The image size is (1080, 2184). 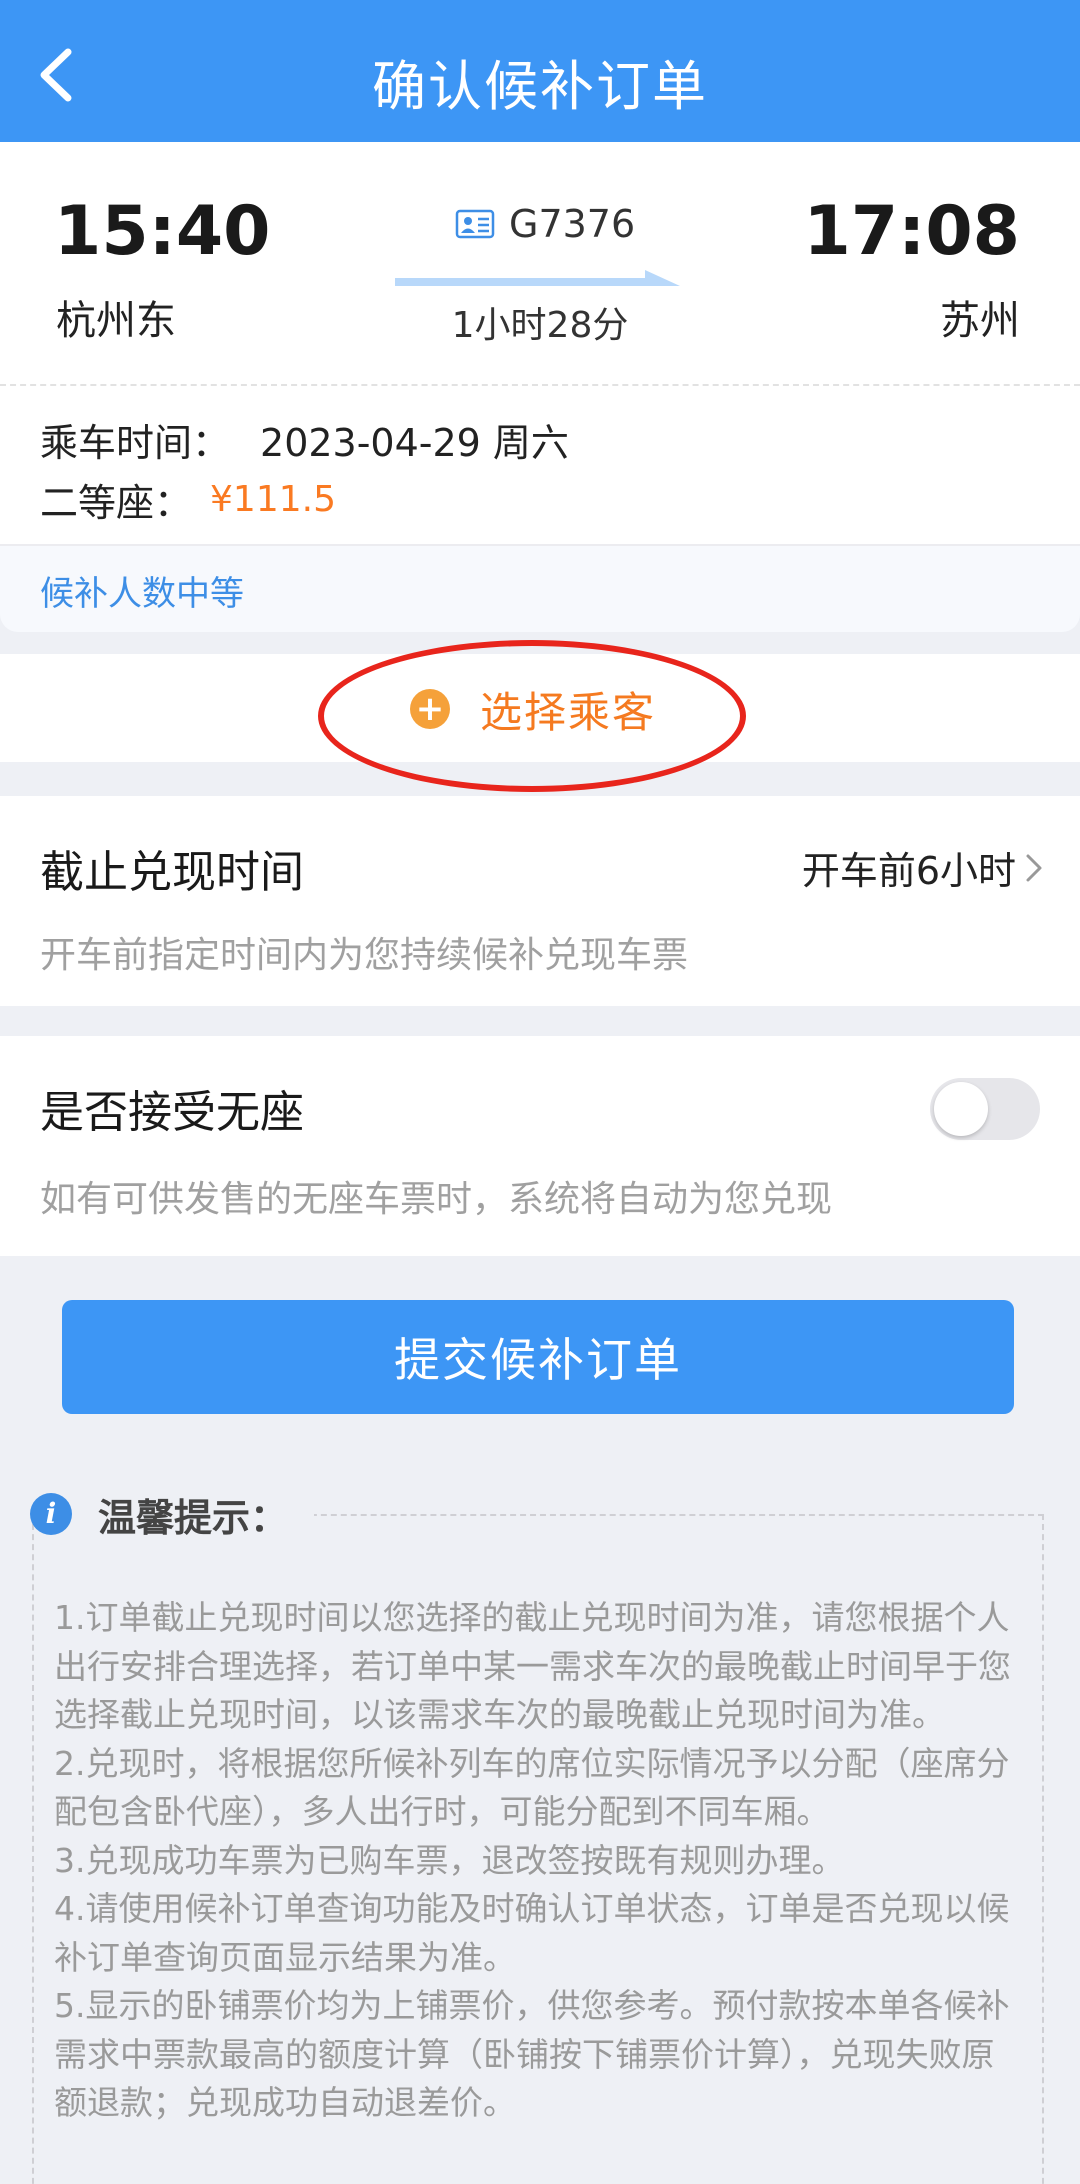 I want to click on no-seat-description: 如有可供发售的无座车票时，系统将自动为您兑现, so click(x=436, y=1199).